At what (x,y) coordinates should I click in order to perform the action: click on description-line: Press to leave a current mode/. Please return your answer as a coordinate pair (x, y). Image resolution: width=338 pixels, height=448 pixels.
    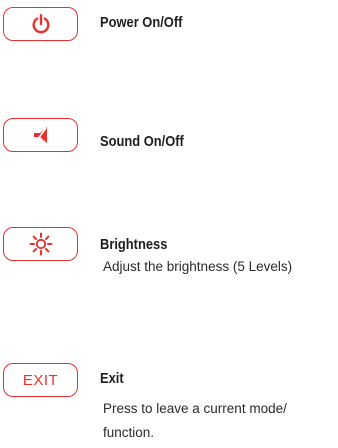
    Looking at the image, I should click on (195, 408).